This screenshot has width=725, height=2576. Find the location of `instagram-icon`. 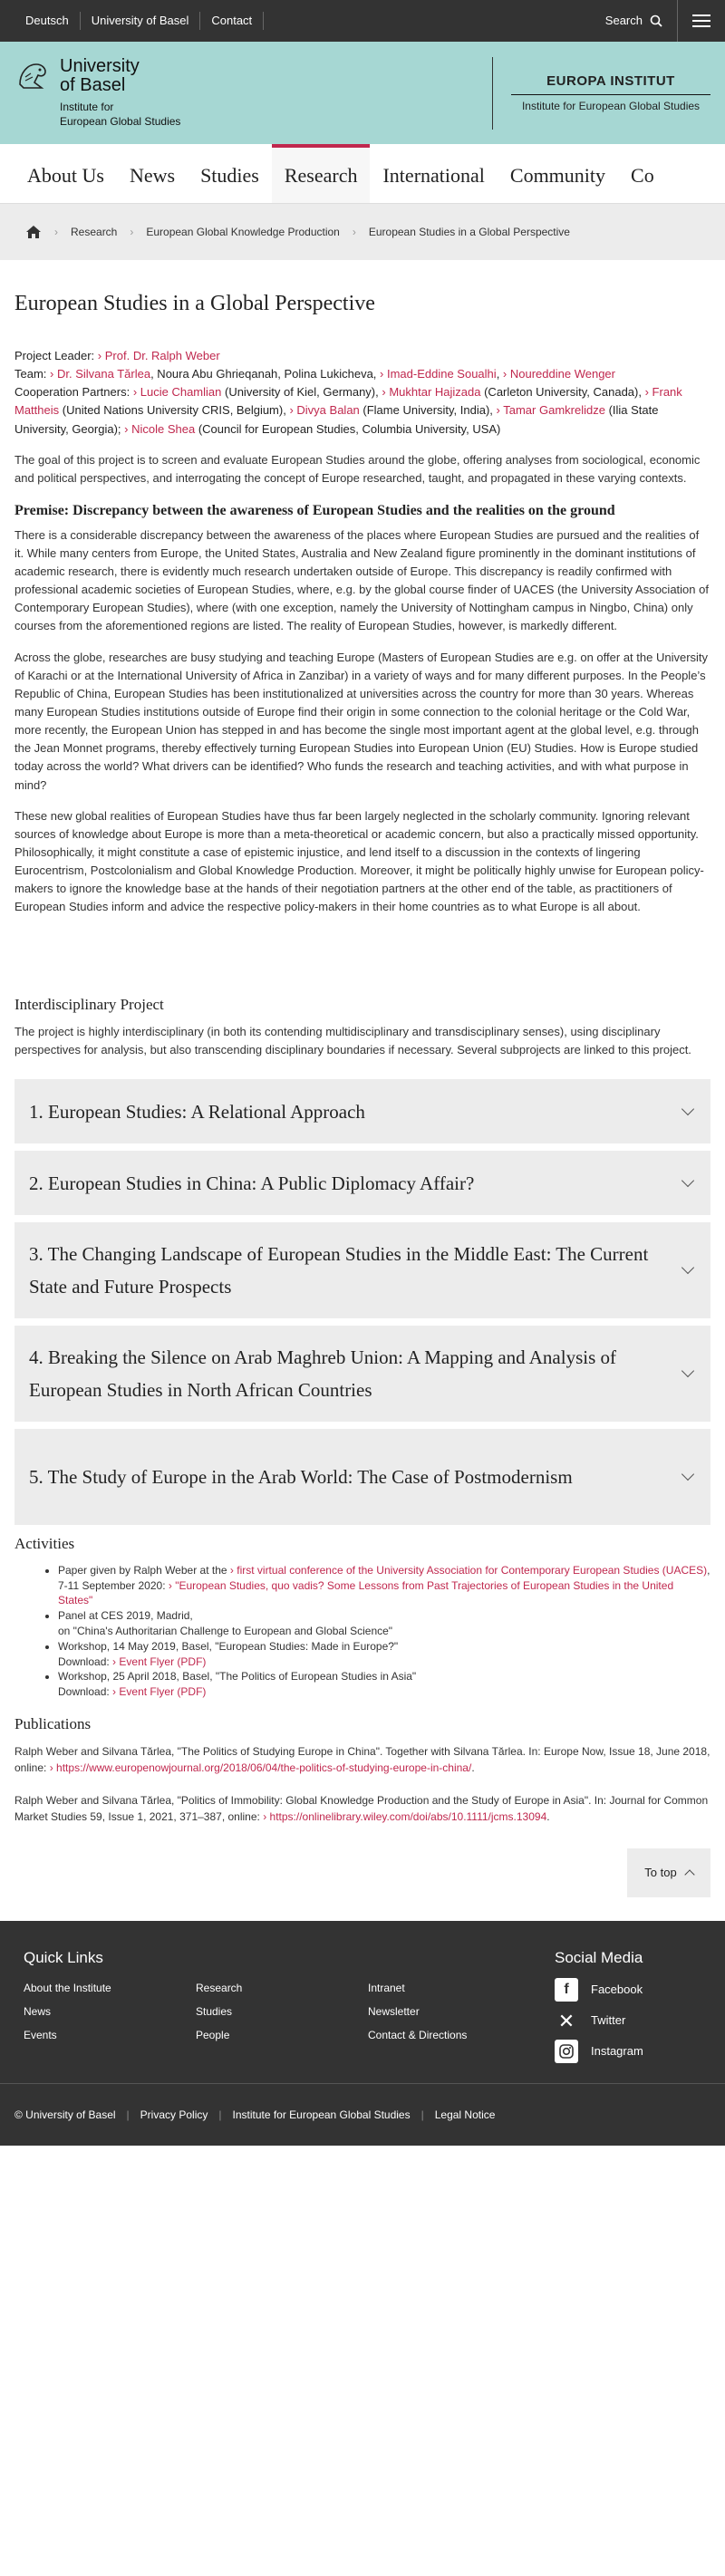

instagram-icon is located at coordinates (566, 2052).